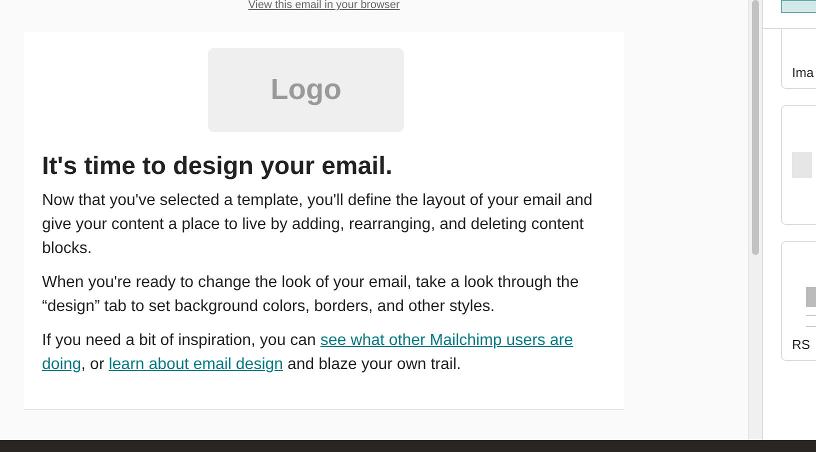  What do you see at coordinates (218, 166) in the screenshot?
I see `email-heading: It's time to design your email.` at bounding box center [218, 166].